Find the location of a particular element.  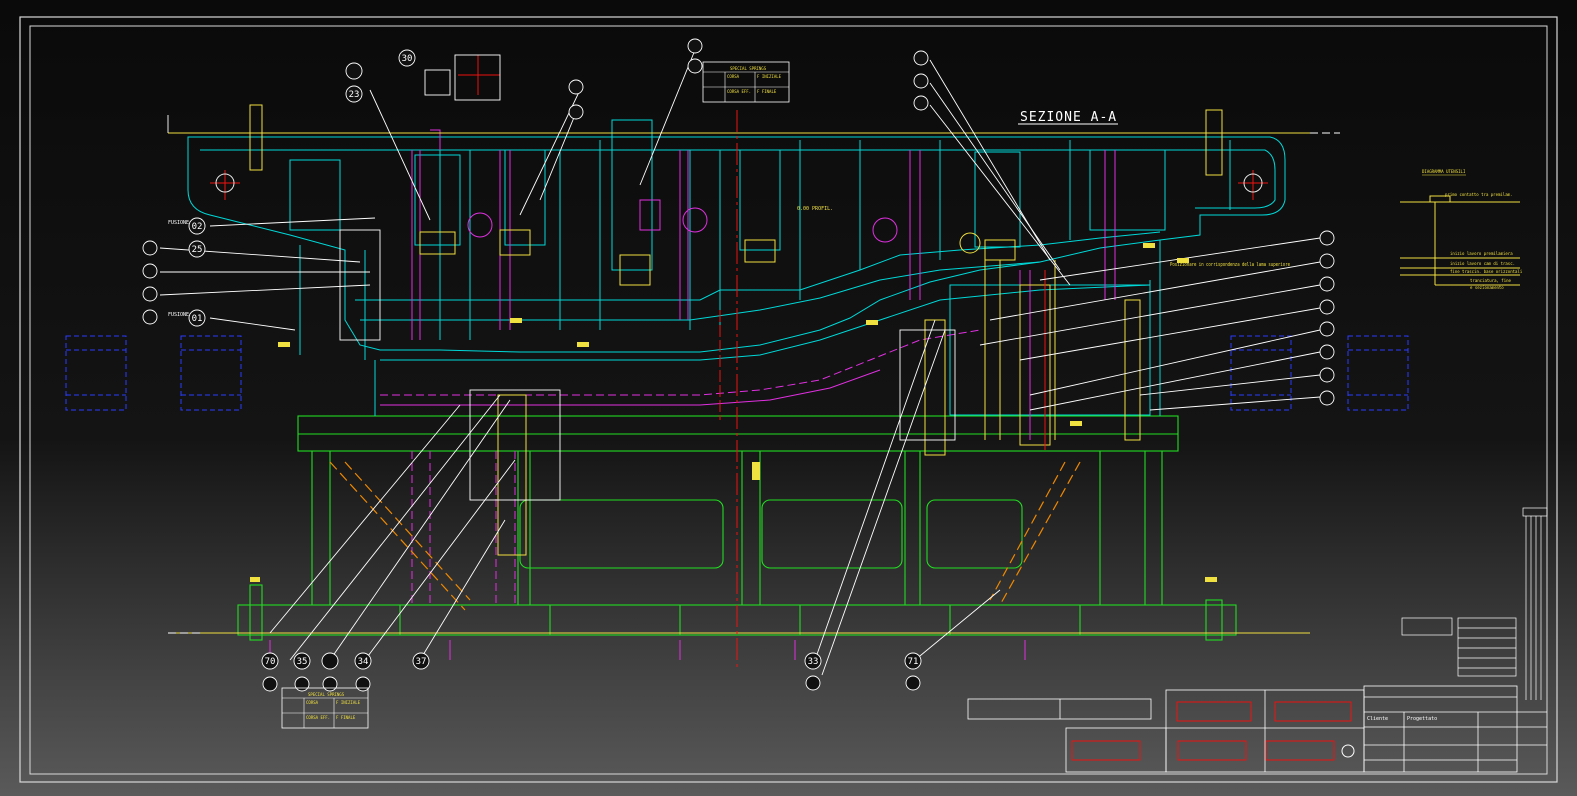

tool-diagram-line-4: fine trascin. base orizzontali is located at coordinates (1486, 271).